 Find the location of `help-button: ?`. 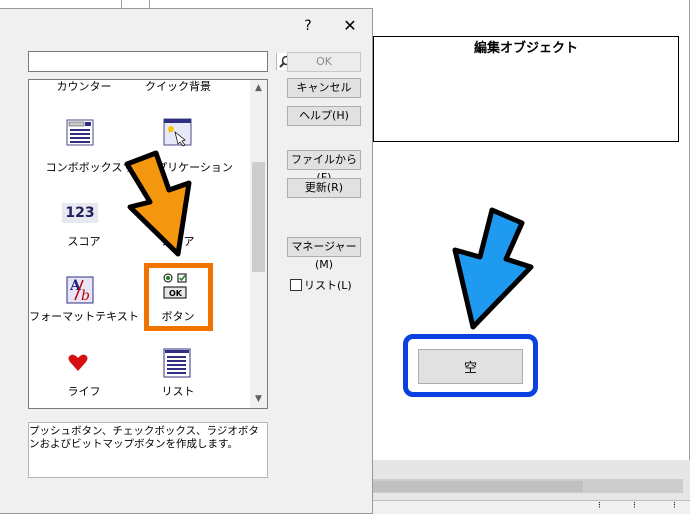

help-button: ? is located at coordinates (308, 26).